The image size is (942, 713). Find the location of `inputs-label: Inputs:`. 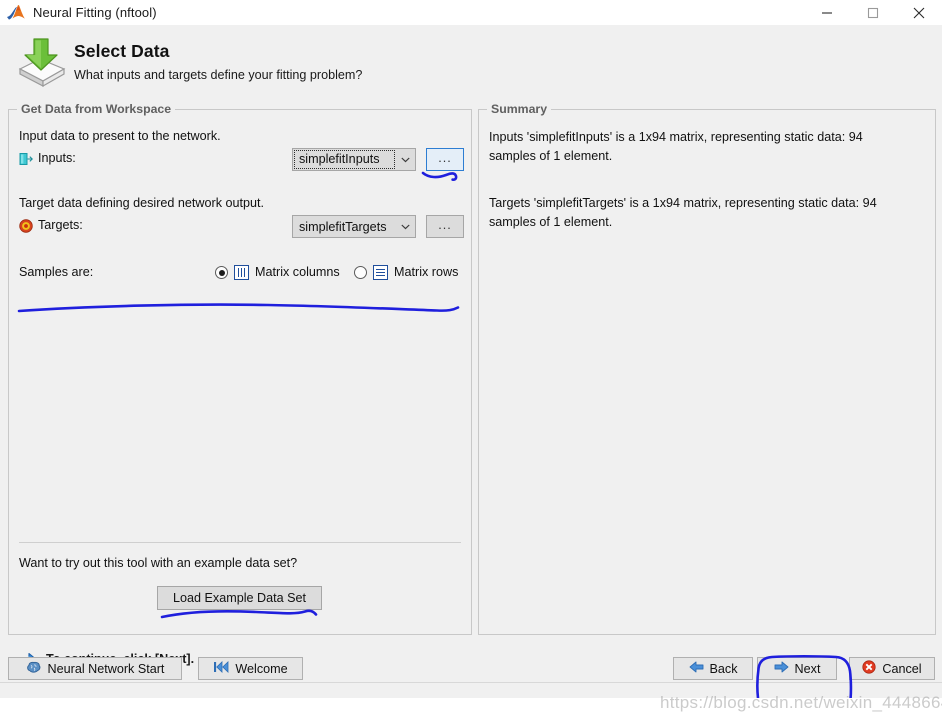

inputs-label: Inputs: is located at coordinates (57, 158).